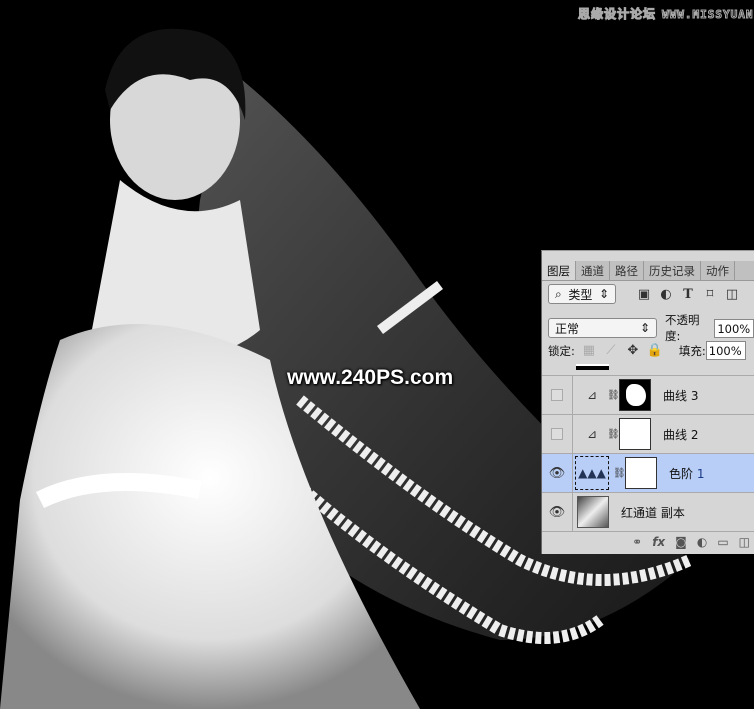  What do you see at coordinates (633, 350) in the screenshot?
I see `lock-position-icon: ✥` at bounding box center [633, 350].